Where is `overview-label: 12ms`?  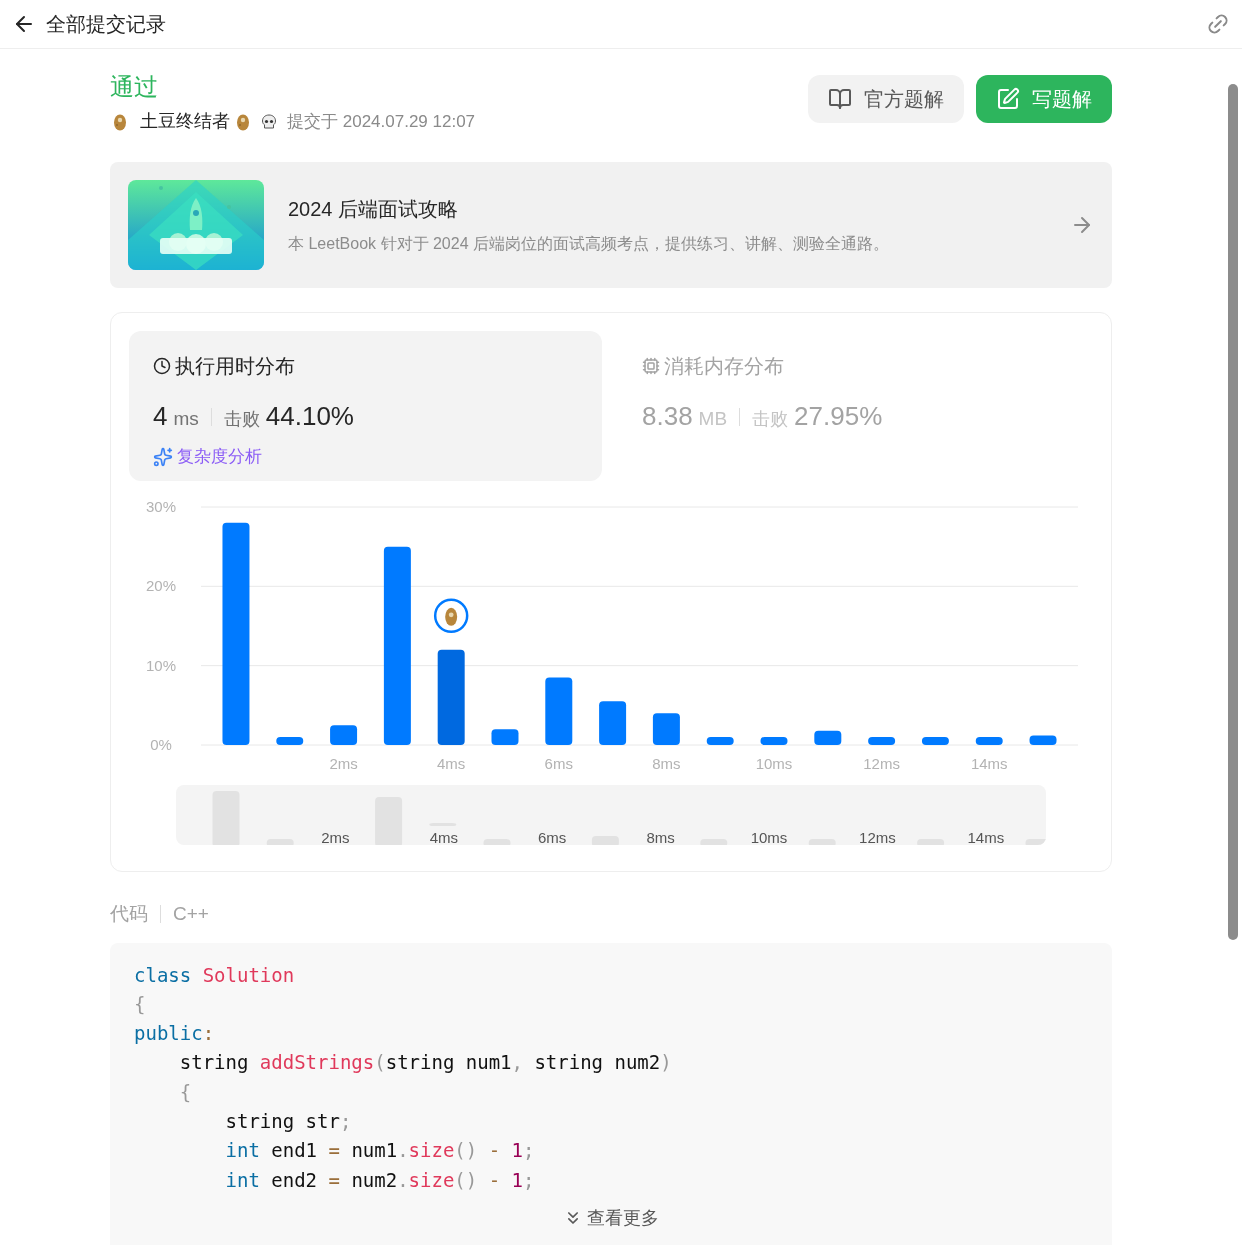 overview-label: 12ms is located at coordinates (877, 837).